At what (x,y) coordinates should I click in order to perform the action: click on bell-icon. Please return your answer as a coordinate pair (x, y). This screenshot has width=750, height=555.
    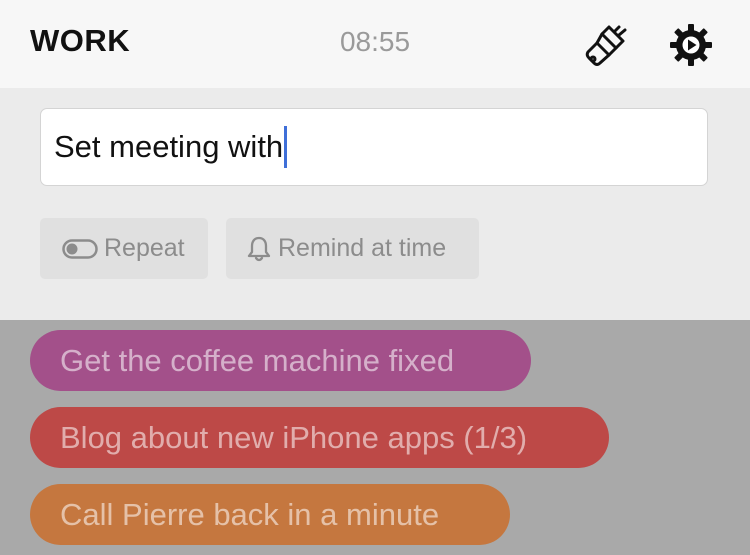
    Looking at the image, I should click on (259, 248).